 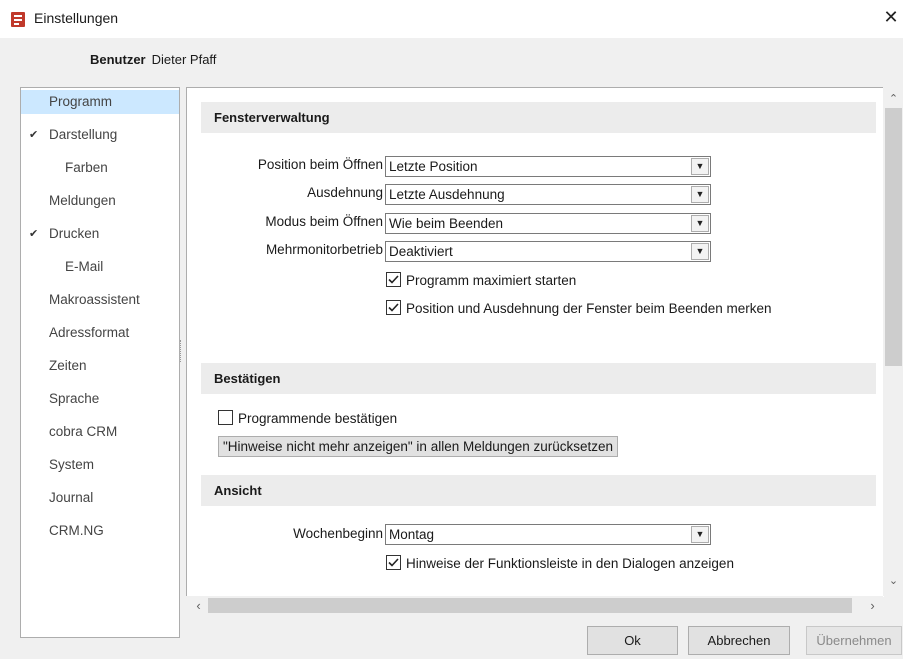 What do you see at coordinates (83, 134) in the screenshot?
I see `nav-item-label: Darstellung` at bounding box center [83, 134].